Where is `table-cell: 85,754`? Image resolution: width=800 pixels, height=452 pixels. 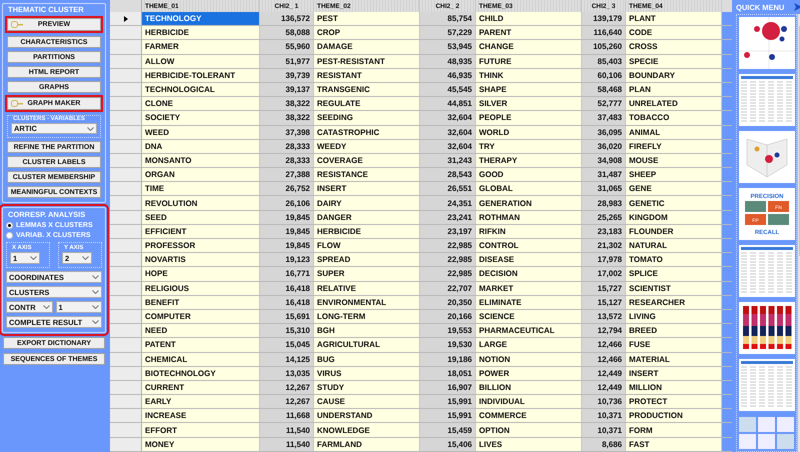
table-cell: 85,754 is located at coordinates (448, 19).